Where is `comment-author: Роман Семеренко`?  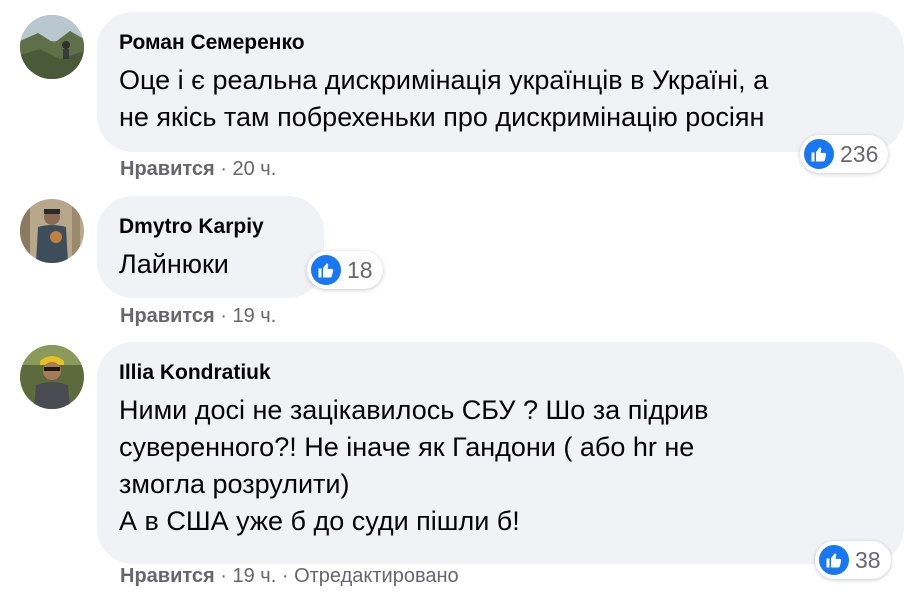
comment-author: Роман Семеренко is located at coordinates (212, 43).